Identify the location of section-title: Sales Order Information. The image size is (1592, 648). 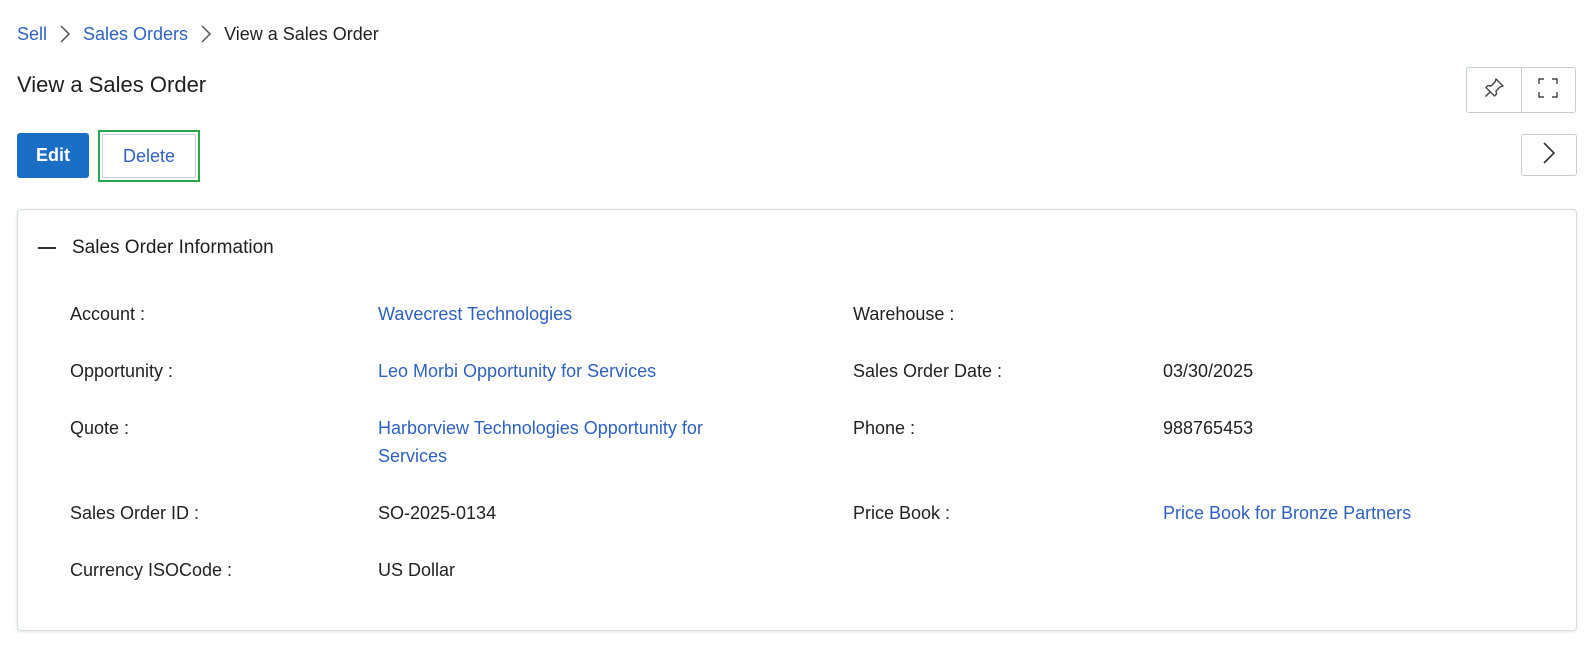
(173, 247).